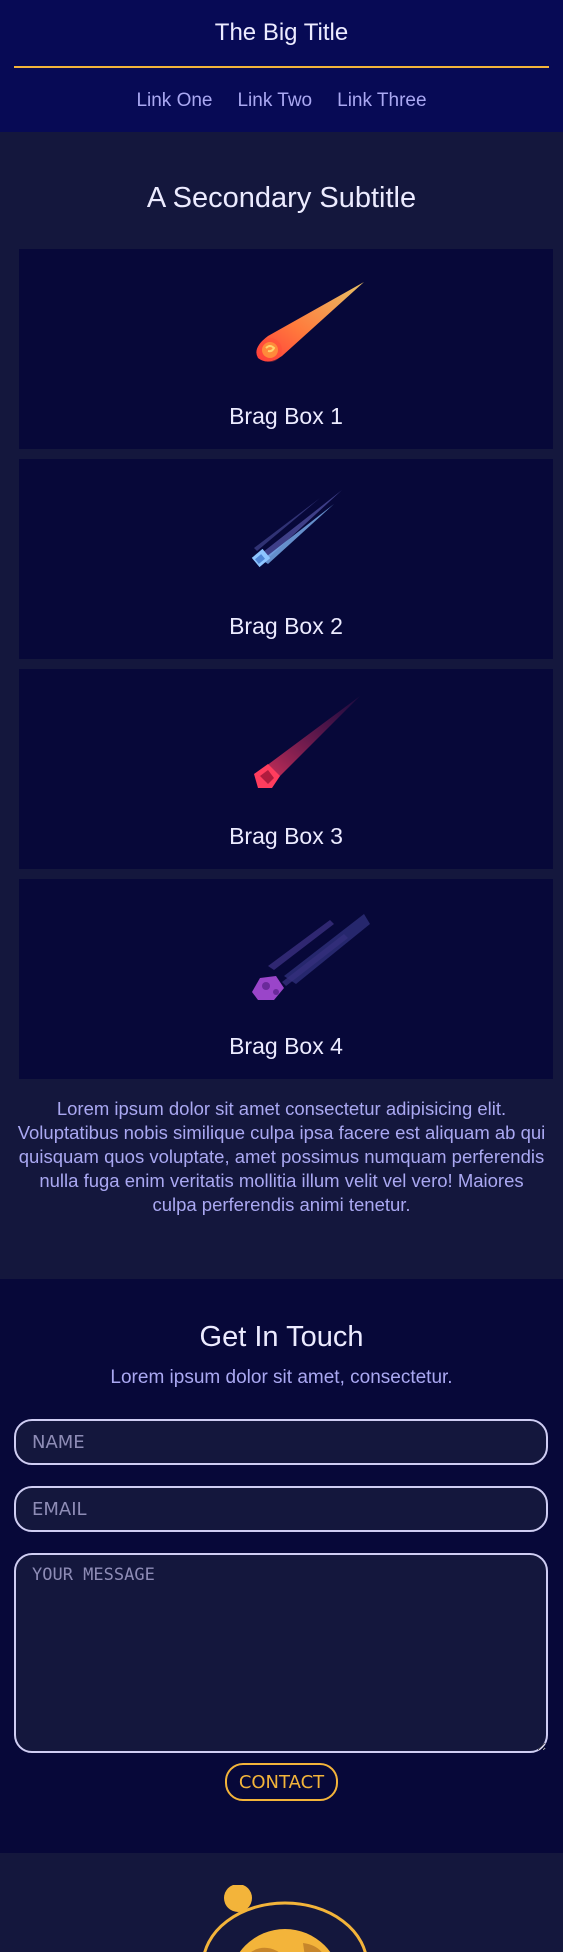 The width and height of the screenshot is (563, 1952). I want to click on main-nav: Link One Link Two Link Three, so click(281, 101).